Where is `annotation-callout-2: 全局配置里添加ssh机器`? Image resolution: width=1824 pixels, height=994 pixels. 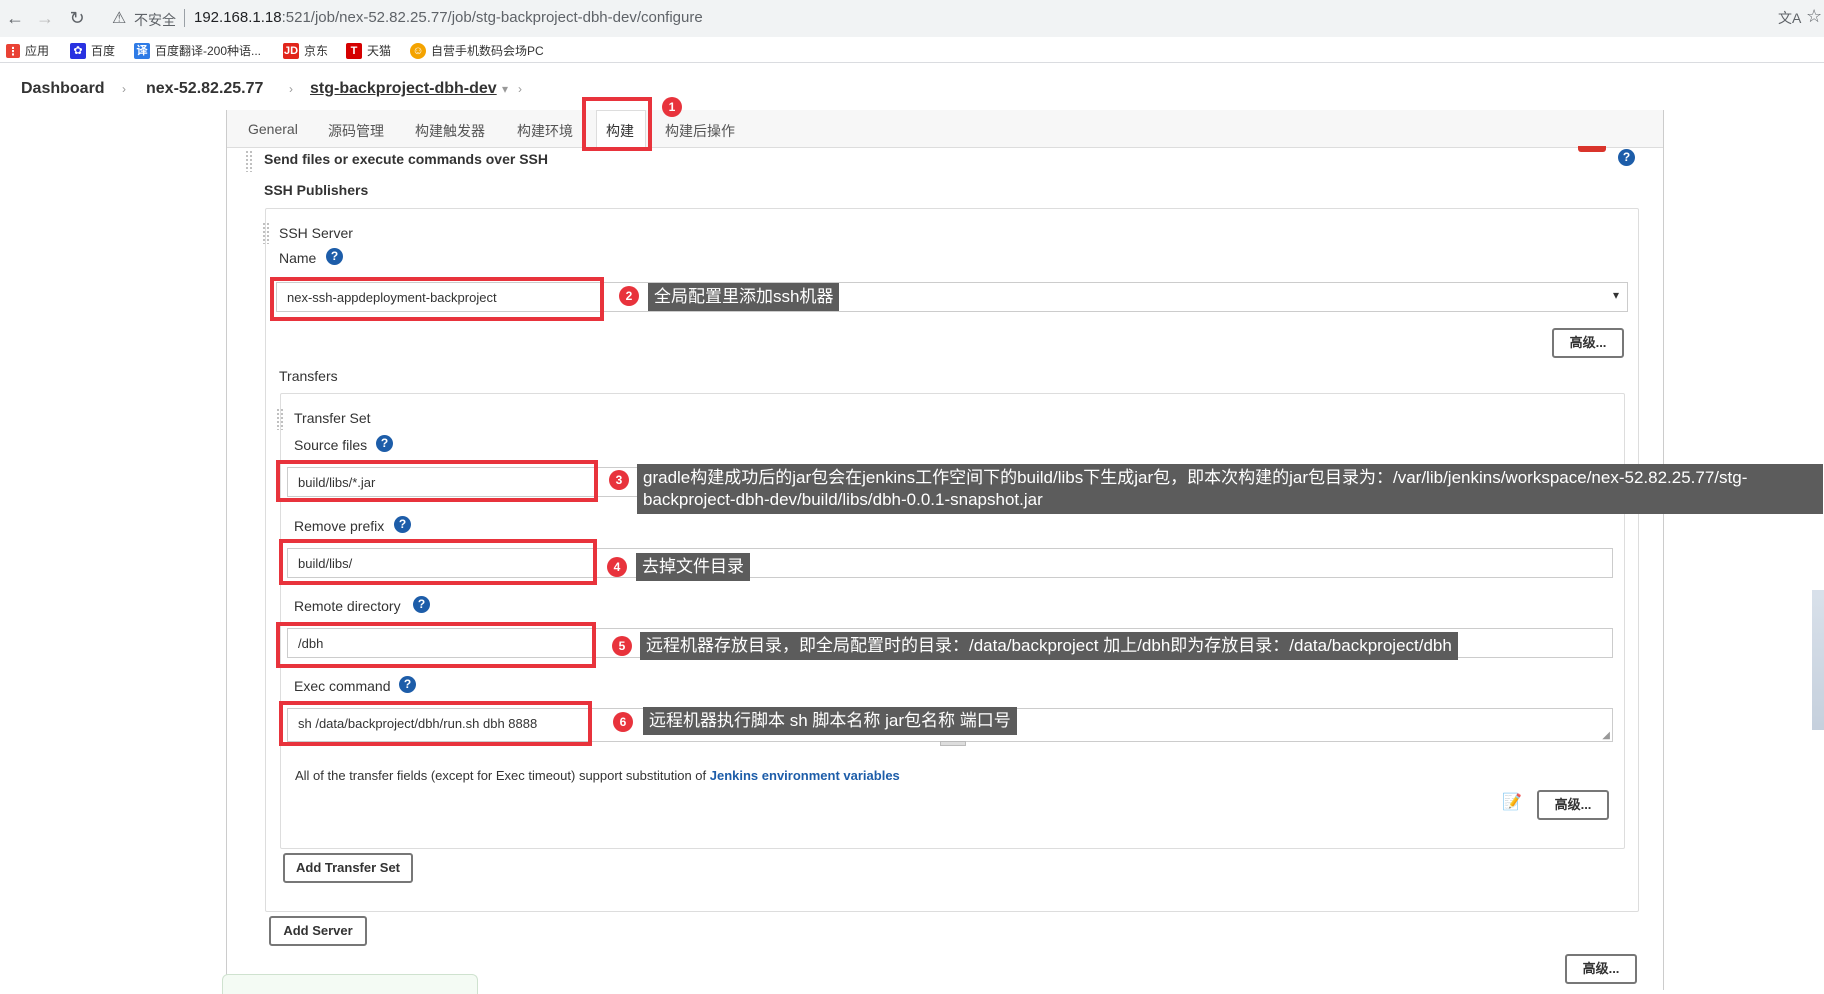
annotation-callout-2: 全局配置里添加ssh机器 is located at coordinates (744, 297).